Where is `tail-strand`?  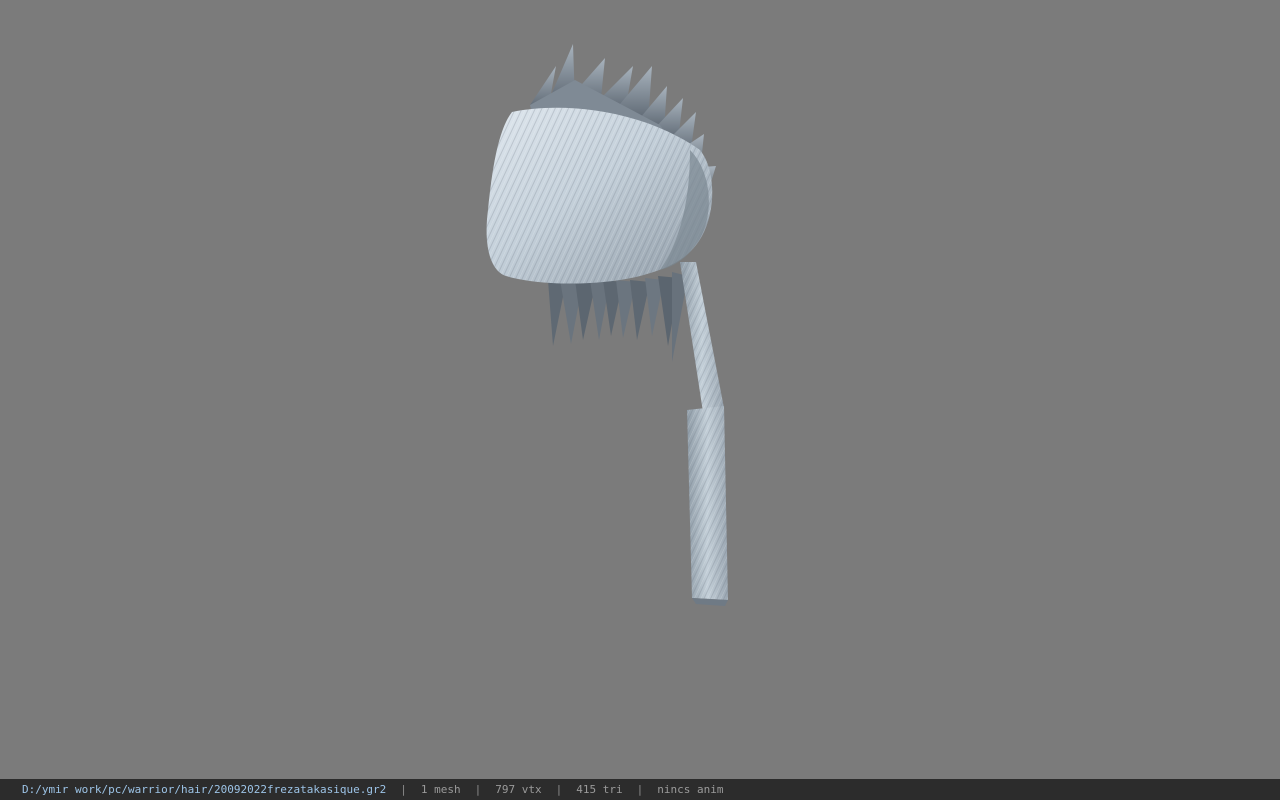
tail-strand is located at coordinates (704, 434).